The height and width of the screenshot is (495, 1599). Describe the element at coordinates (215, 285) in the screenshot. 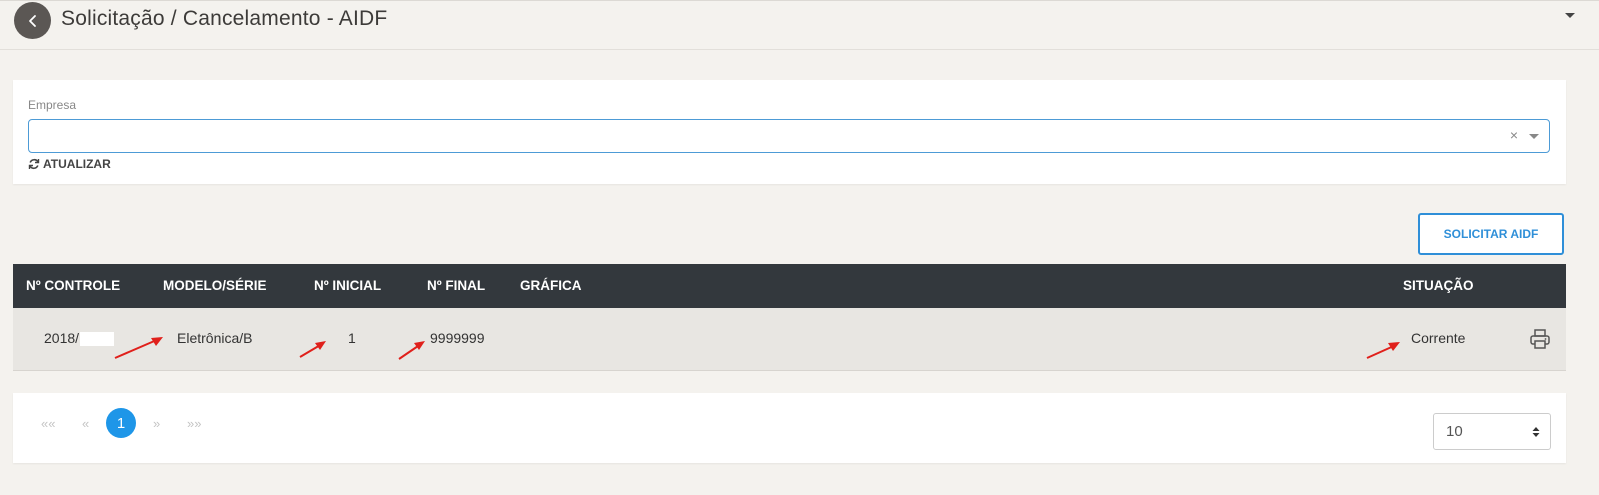

I see `header-modelo: MODELO/SÉRIE` at that location.